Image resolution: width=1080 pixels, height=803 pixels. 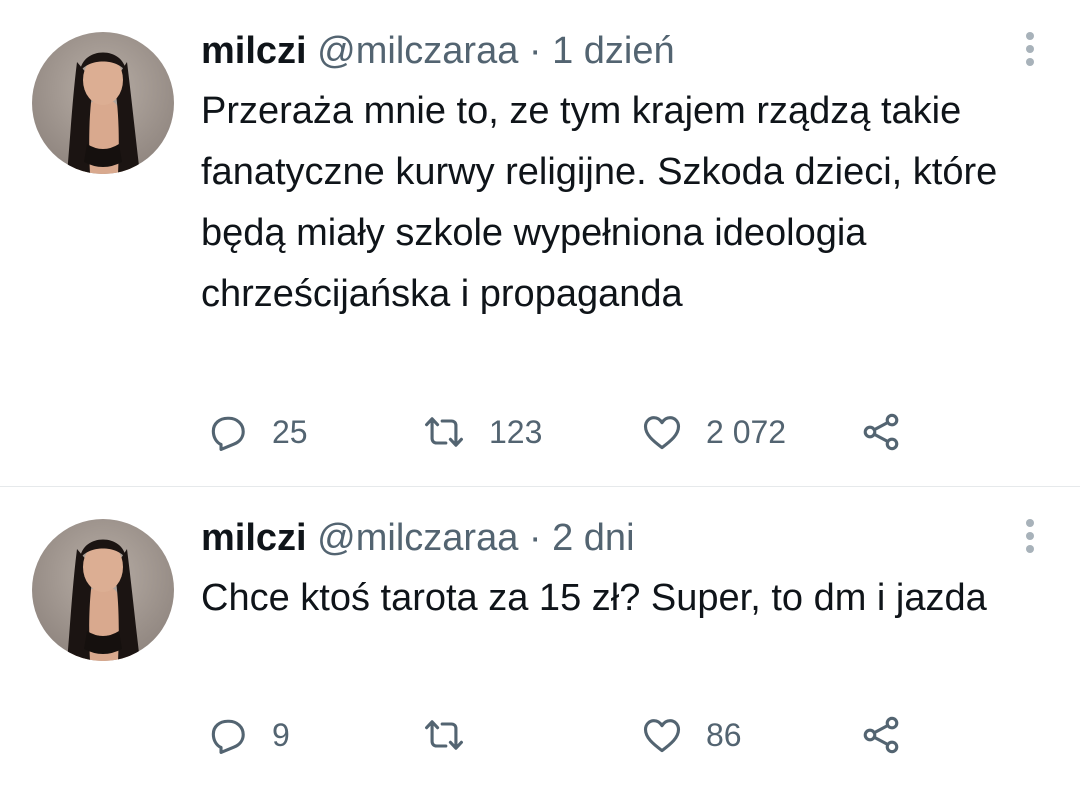 What do you see at coordinates (481, 432) in the screenshot?
I see `retweet-button: 123` at bounding box center [481, 432].